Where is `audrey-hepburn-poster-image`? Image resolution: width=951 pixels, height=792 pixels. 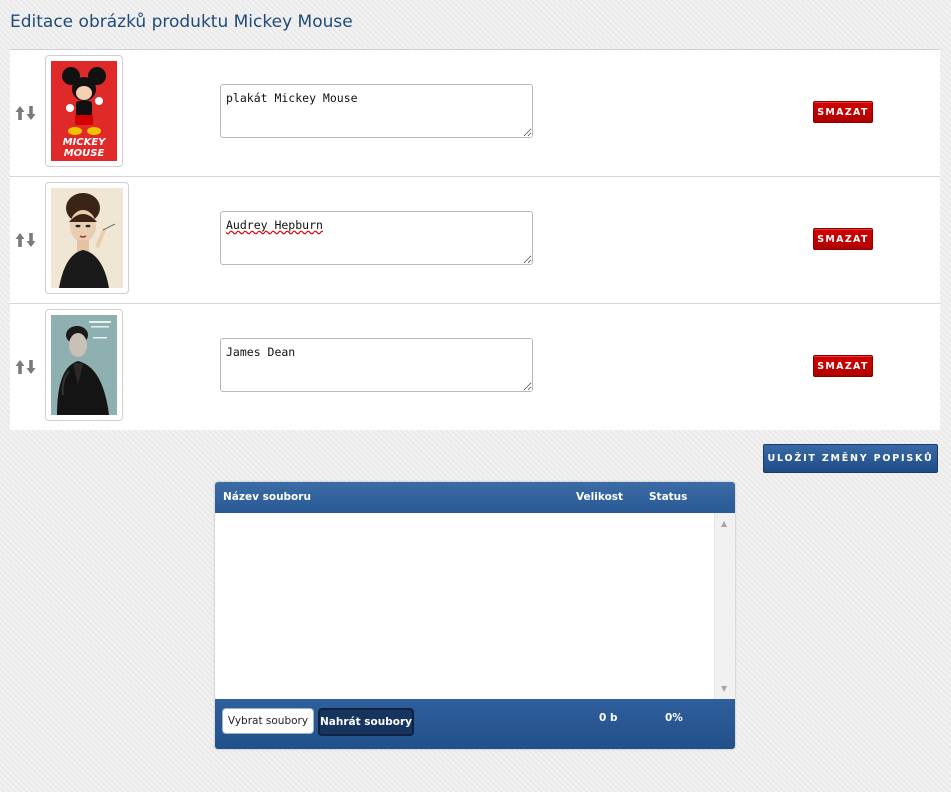
audrey-hepburn-poster-image is located at coordinates (87, 238).